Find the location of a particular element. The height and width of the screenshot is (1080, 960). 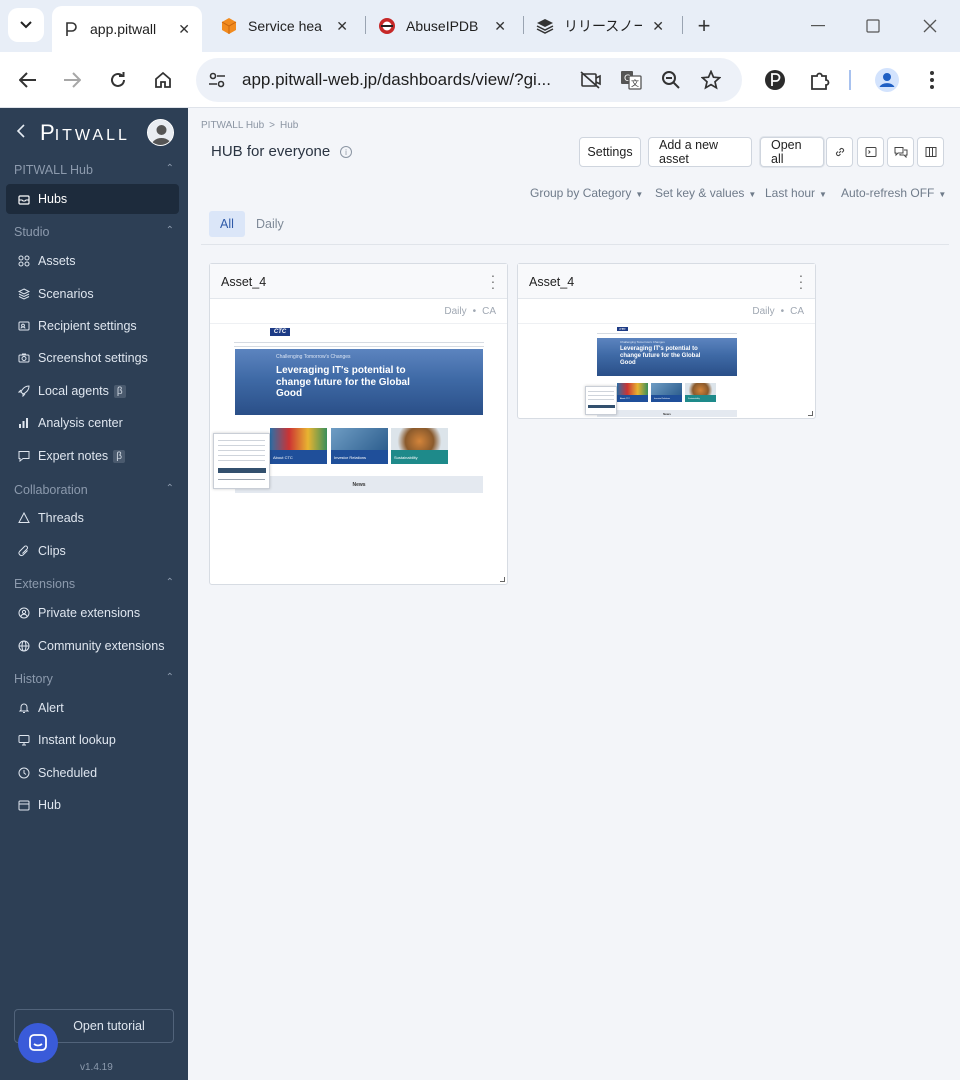

sidebar-item-screenshot-settings: Screenshot settings is located at coordinates (92, 358).